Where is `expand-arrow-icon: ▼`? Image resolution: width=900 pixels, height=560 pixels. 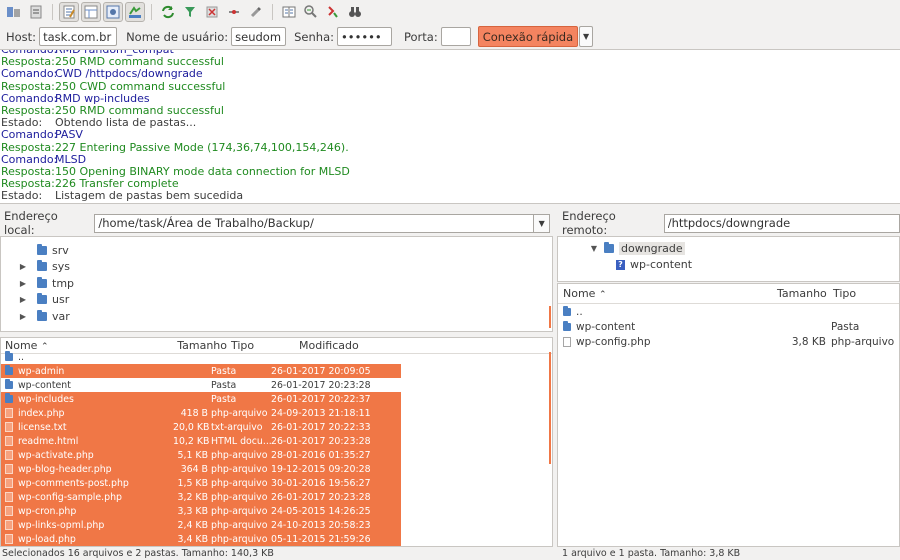
expand-arrow-icon: ▼ is located at coordinates (594, 248).